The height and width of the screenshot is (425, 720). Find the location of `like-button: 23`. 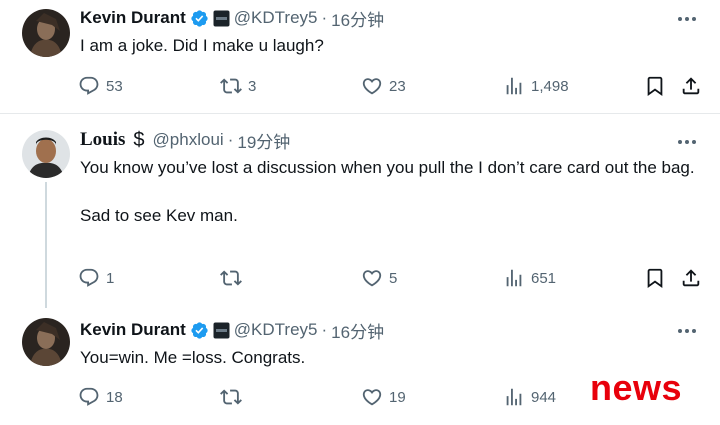

like-button: 23 is located at coordinates (383, 86).